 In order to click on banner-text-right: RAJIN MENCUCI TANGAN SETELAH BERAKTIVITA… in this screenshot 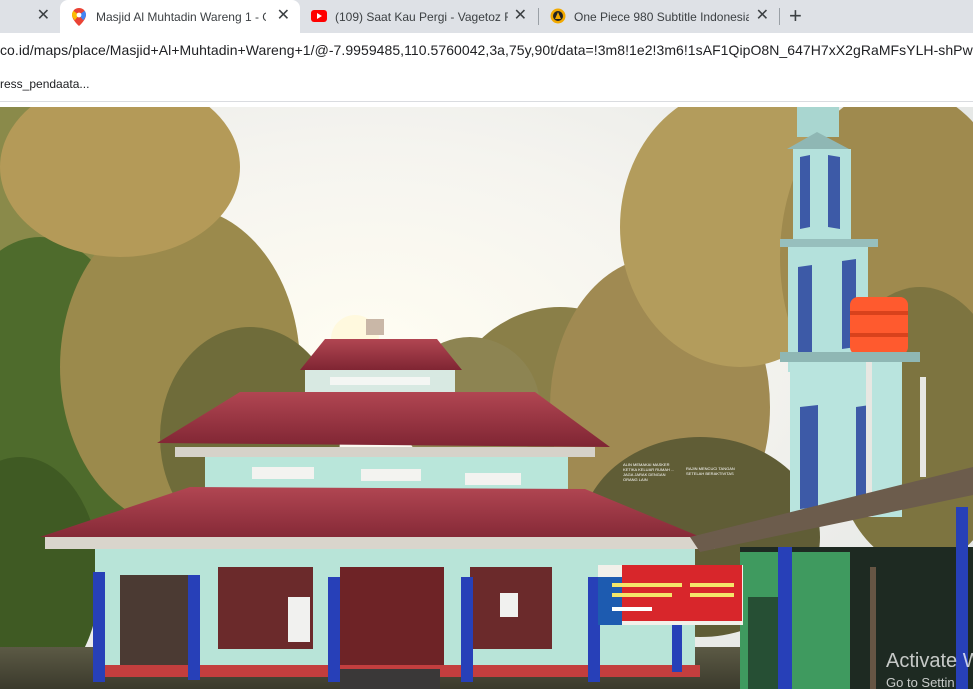, I will do `click(710, 471)`.